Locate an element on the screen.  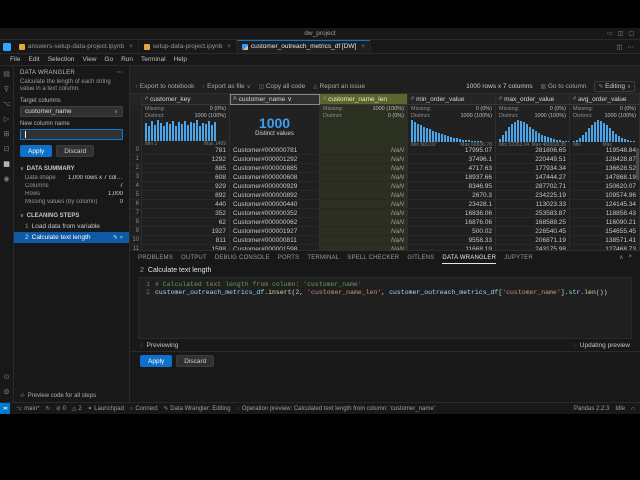
cell-customer_name: Customer#000001292 is located at coordinates (275, 159).